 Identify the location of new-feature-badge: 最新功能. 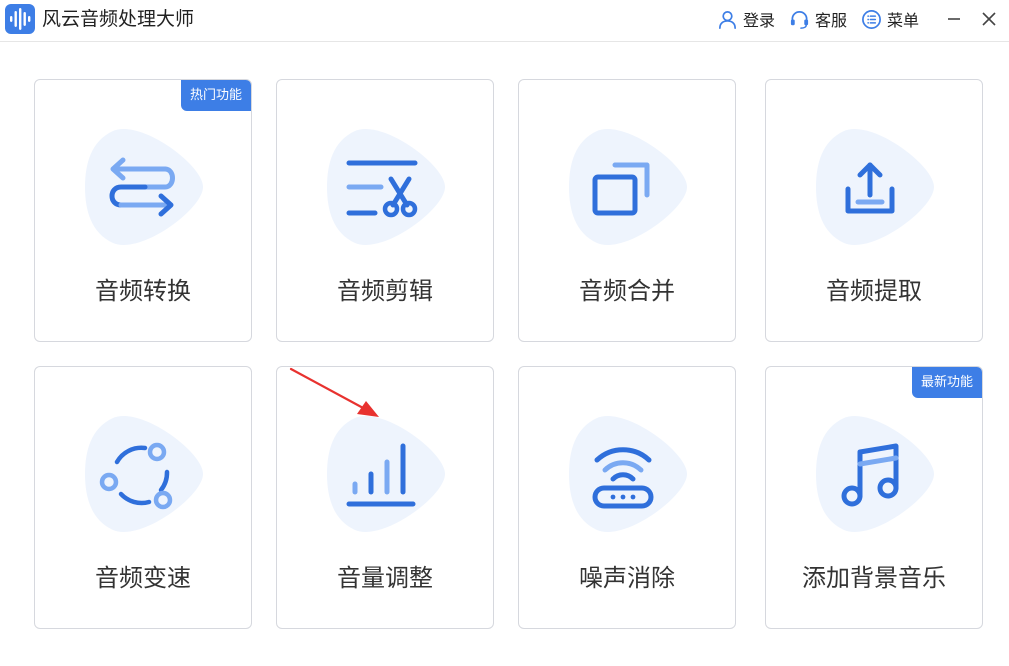
(946, 382).